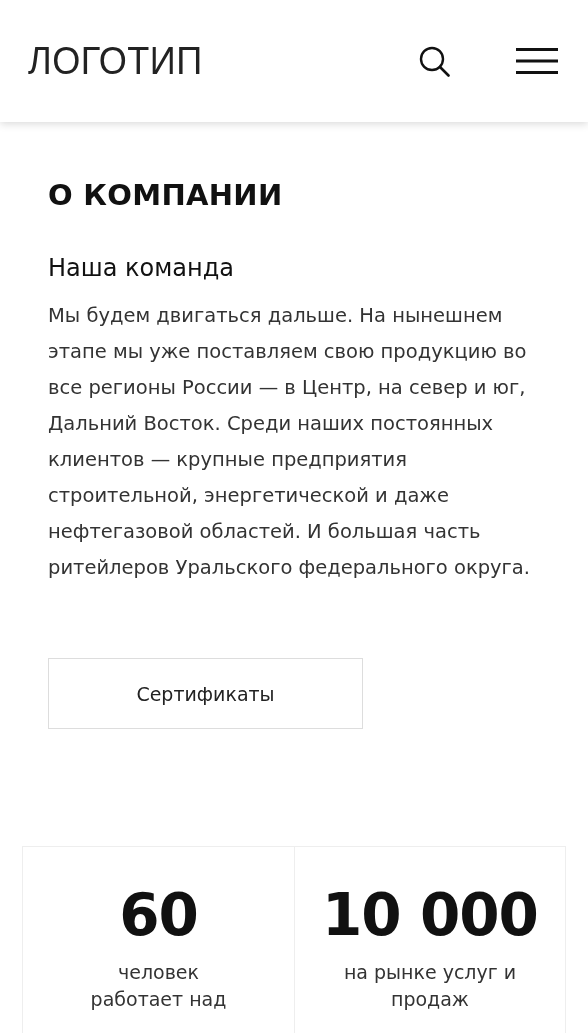 The width and height of the screenshot is (588, 1033). Describe the element at coordinates (537, 61) in the screenshot. I see `menu-icon` at that location.